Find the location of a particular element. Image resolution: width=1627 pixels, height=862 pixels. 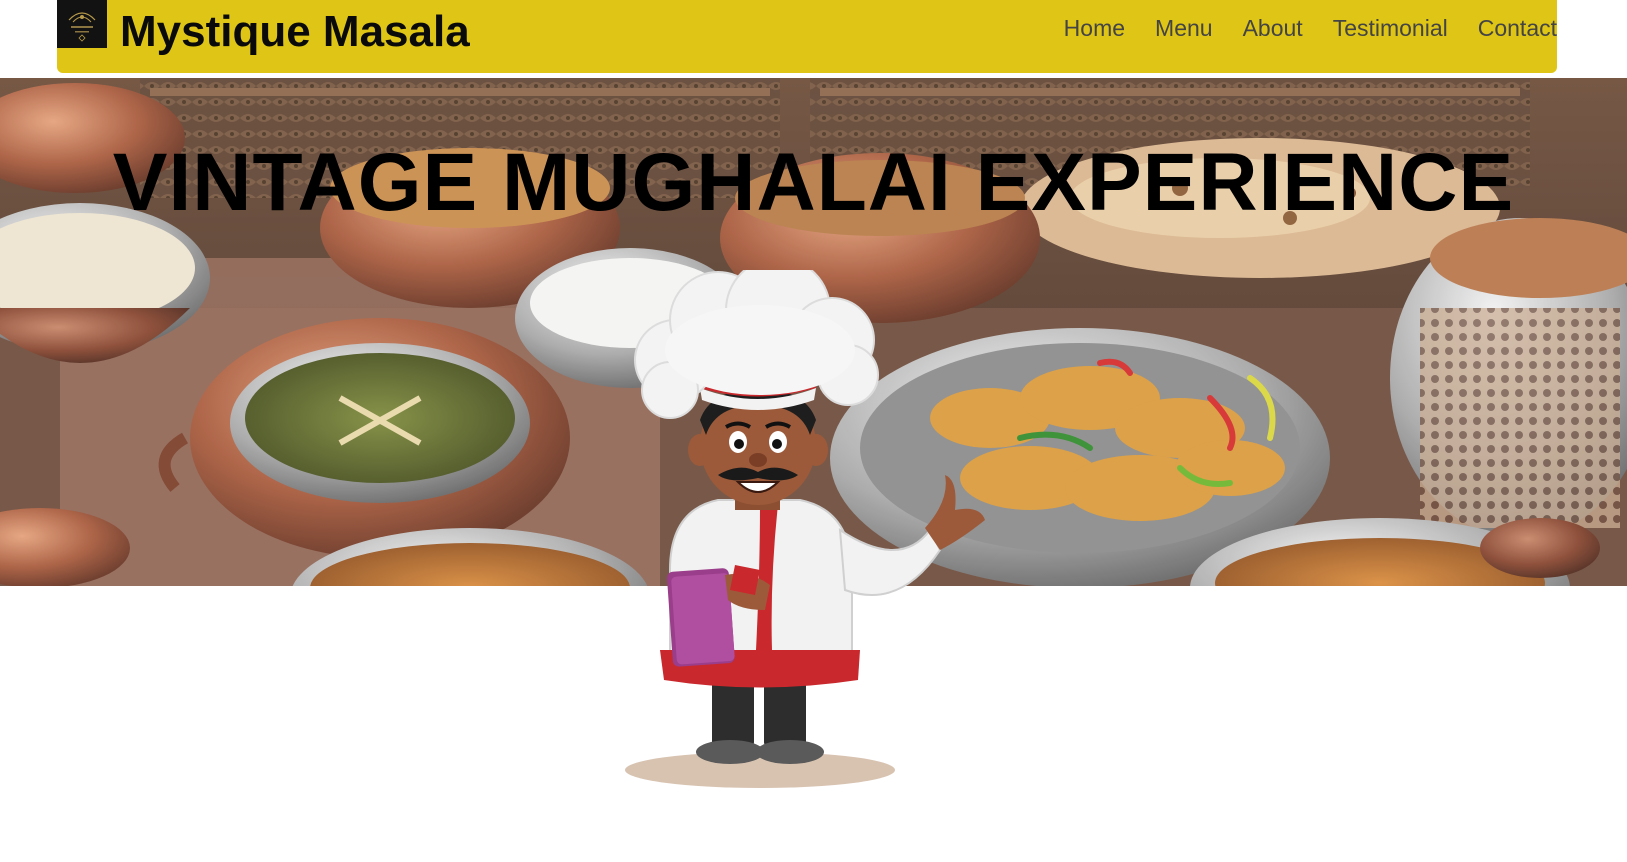

nav-link-home: Home is located at coordinates (1094, 28).